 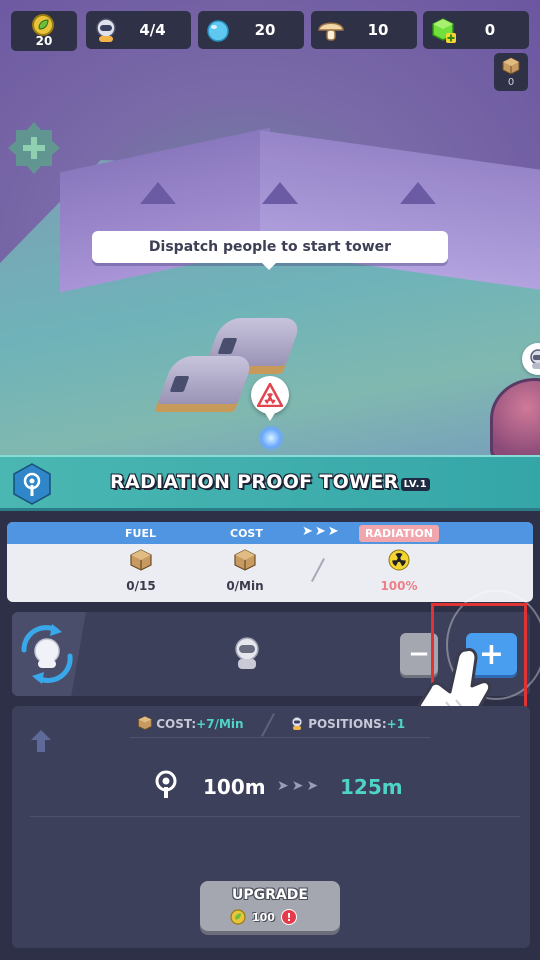 What do you see at coordinates (246, 533) in the screenshot?
I see `cost-label: COST` at bounding box center [246, 533].